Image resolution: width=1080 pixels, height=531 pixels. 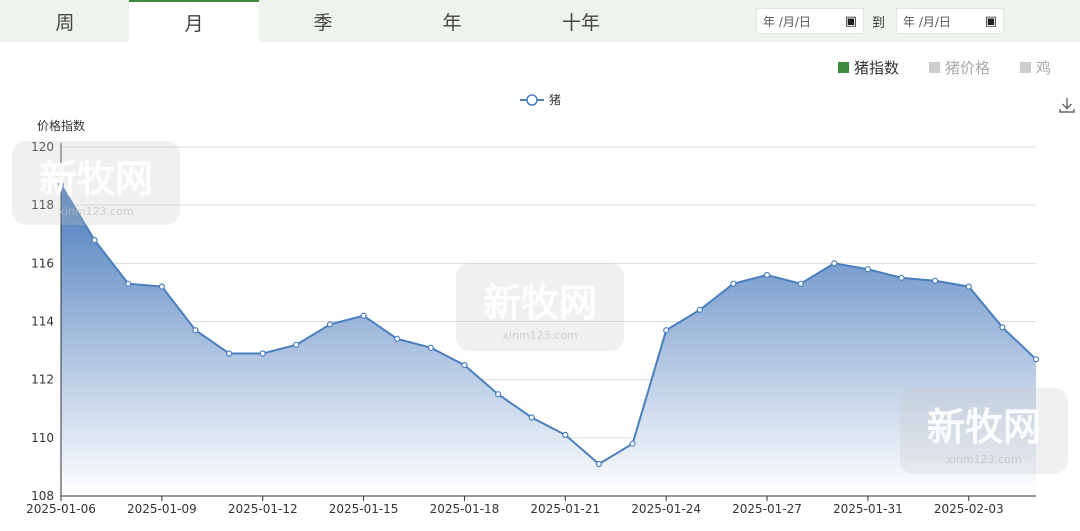 What do you see at coordinates (465, 509) in the screenshot?
I see `x-tick-label: 2025-01-18` at bounding box center [465, 509].